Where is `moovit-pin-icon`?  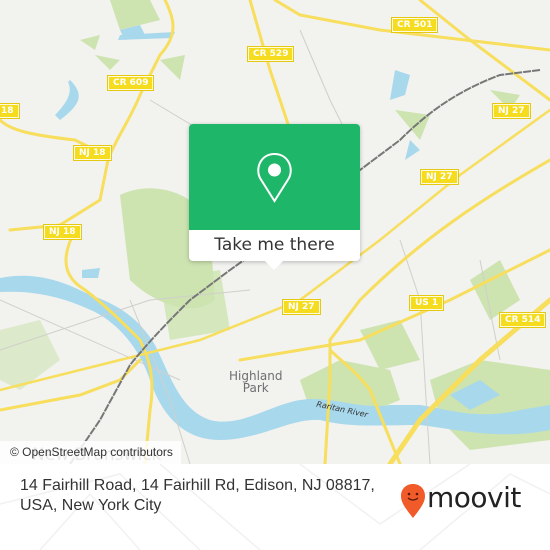 moovit-pin-icon is located at coordinates (413, 501).